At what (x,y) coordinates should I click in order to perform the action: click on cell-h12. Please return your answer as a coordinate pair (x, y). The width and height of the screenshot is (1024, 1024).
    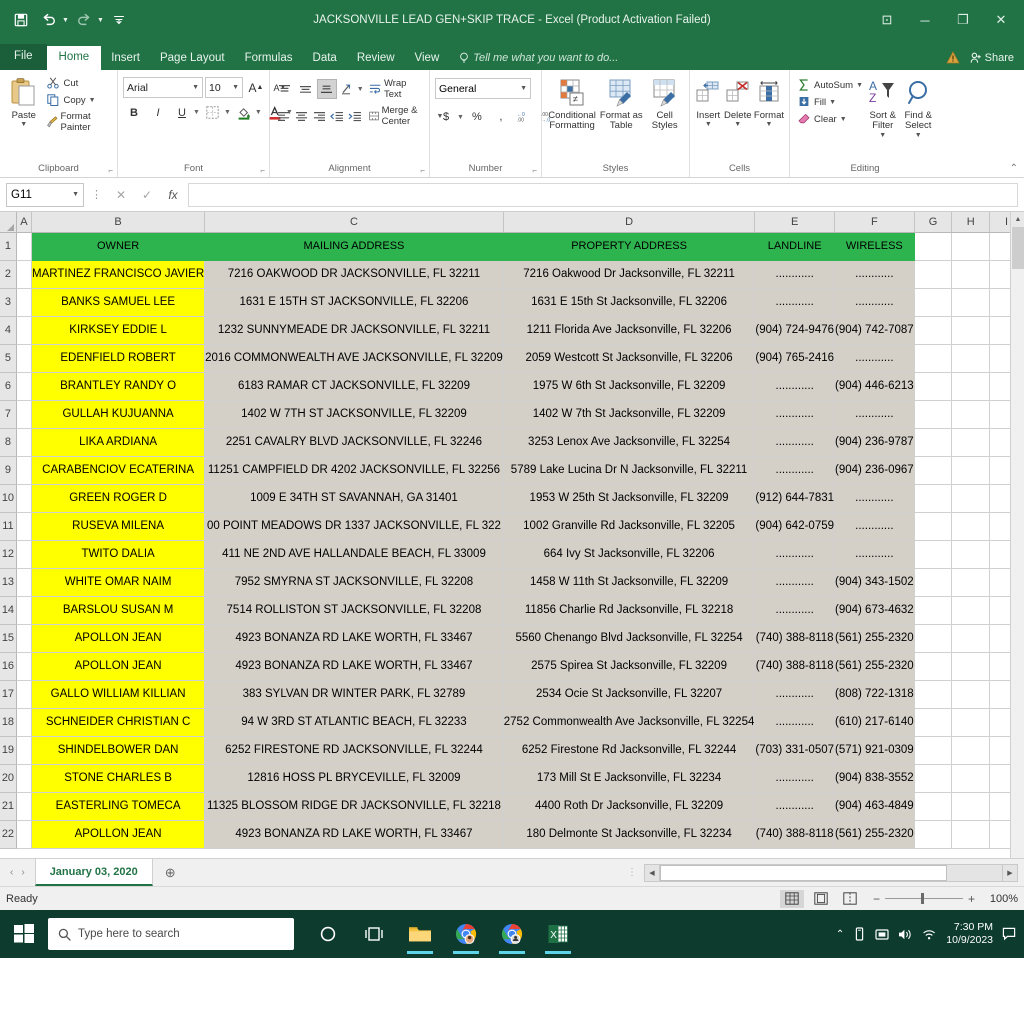
    Looking at the image, I should click on (970, 554).